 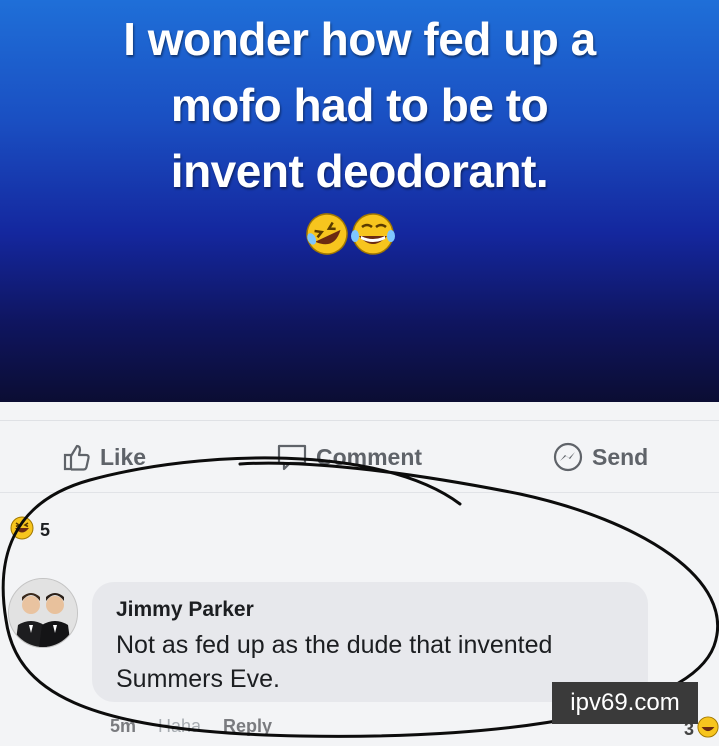 What do you see at coordinates (45, 530) in the screenshot?
I see `reaction-count: 5` at bounding box center [45, 530].